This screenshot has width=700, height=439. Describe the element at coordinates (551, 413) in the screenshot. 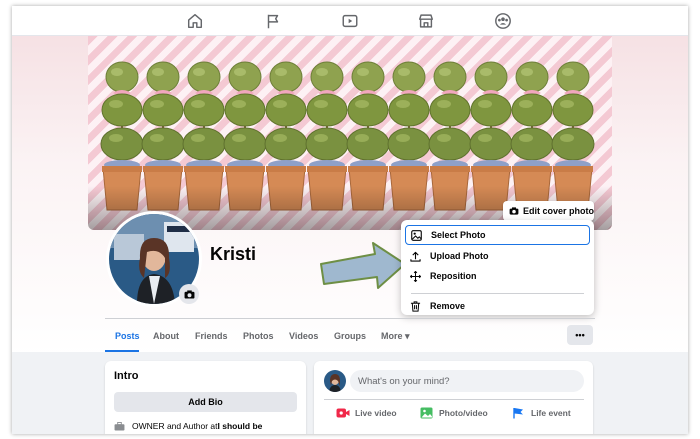

I see `life-event-label: Life event` at that location.